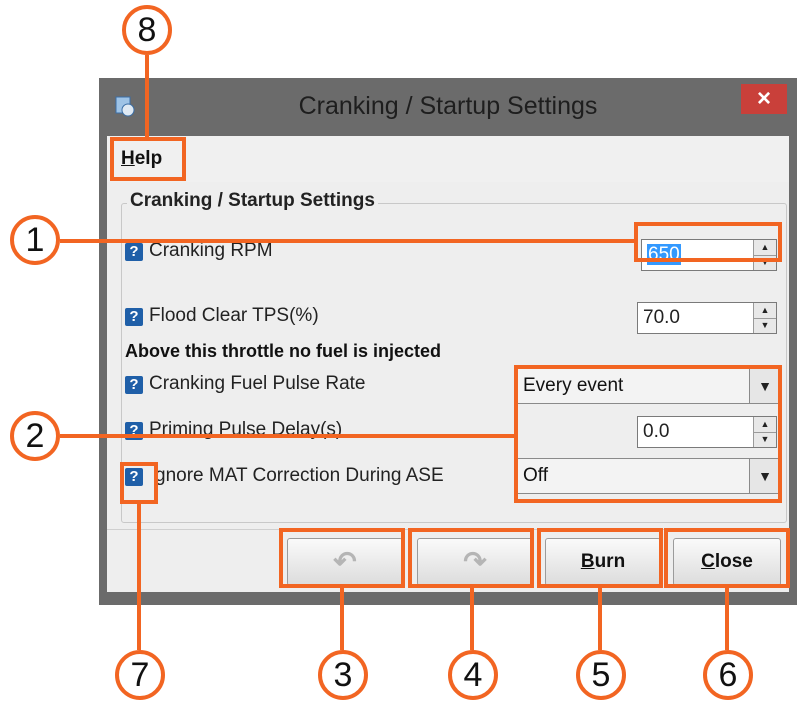  Describe the element at coordinates (601, 675) in the screenshot. I see `callout-5: 5` at that location.